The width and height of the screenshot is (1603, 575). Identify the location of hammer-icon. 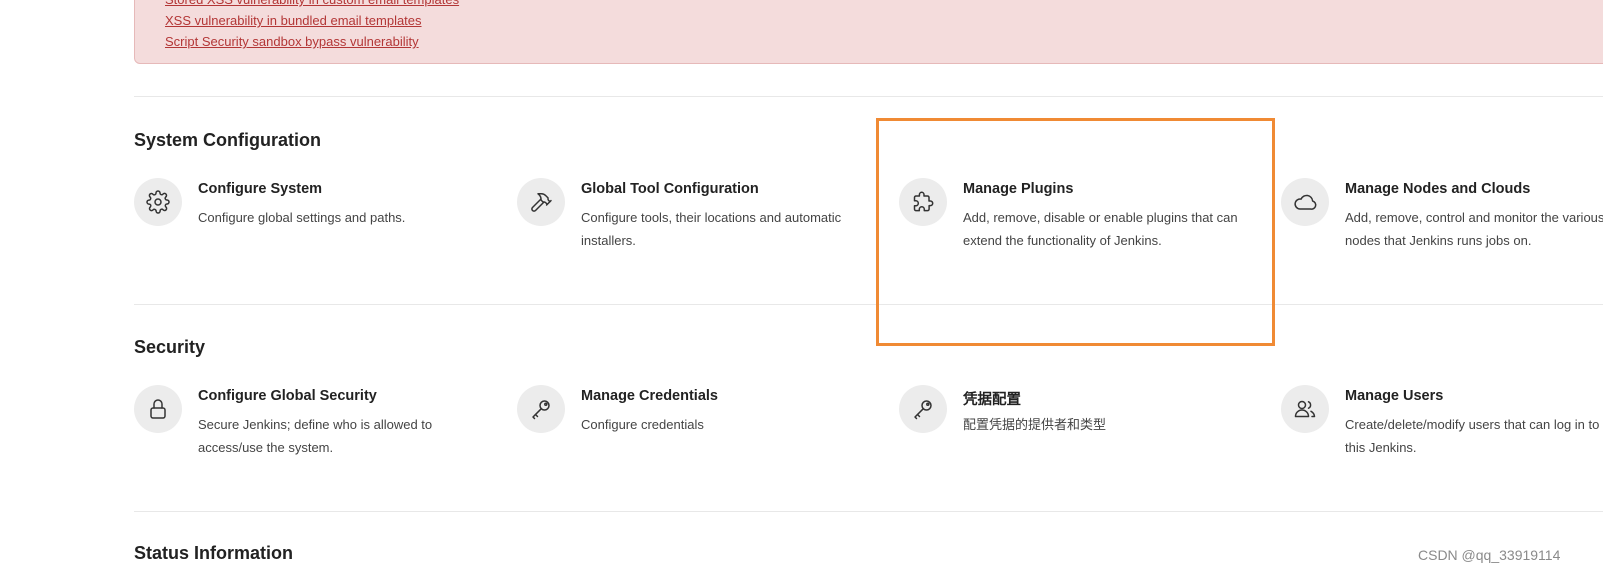
(541, 202).